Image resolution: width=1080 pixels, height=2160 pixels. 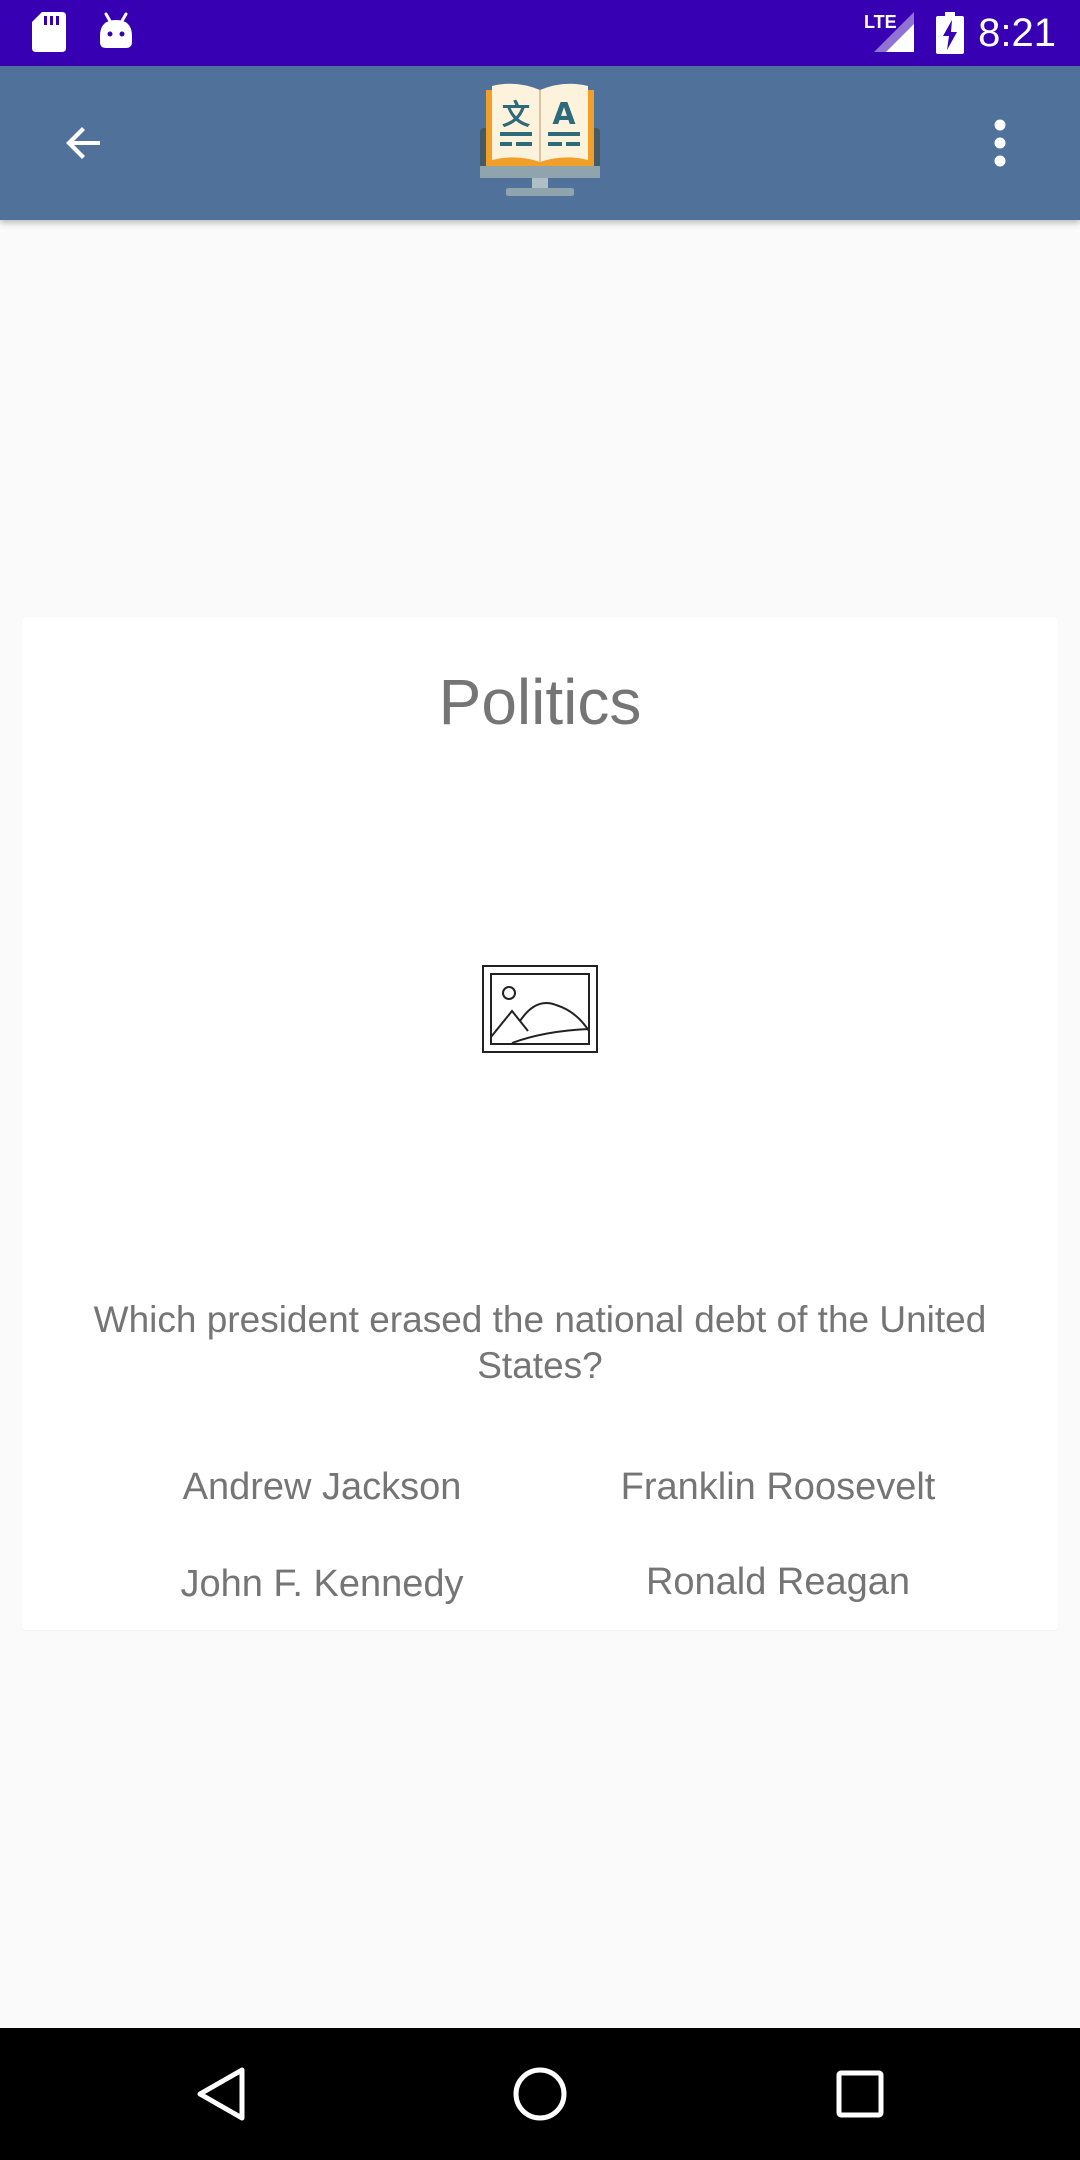 What do you see at coordinates (49, 32) in the screenshot?
I see `sd-card-icon` at bounding box center [49, 32].